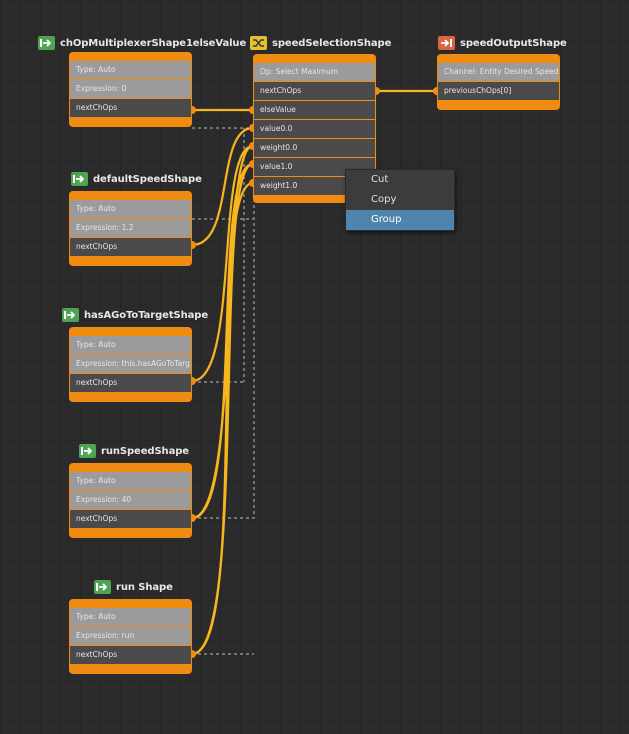 The image size is (629, 734). I want to click on context-menu-cut: Cut, so click(400, 180).